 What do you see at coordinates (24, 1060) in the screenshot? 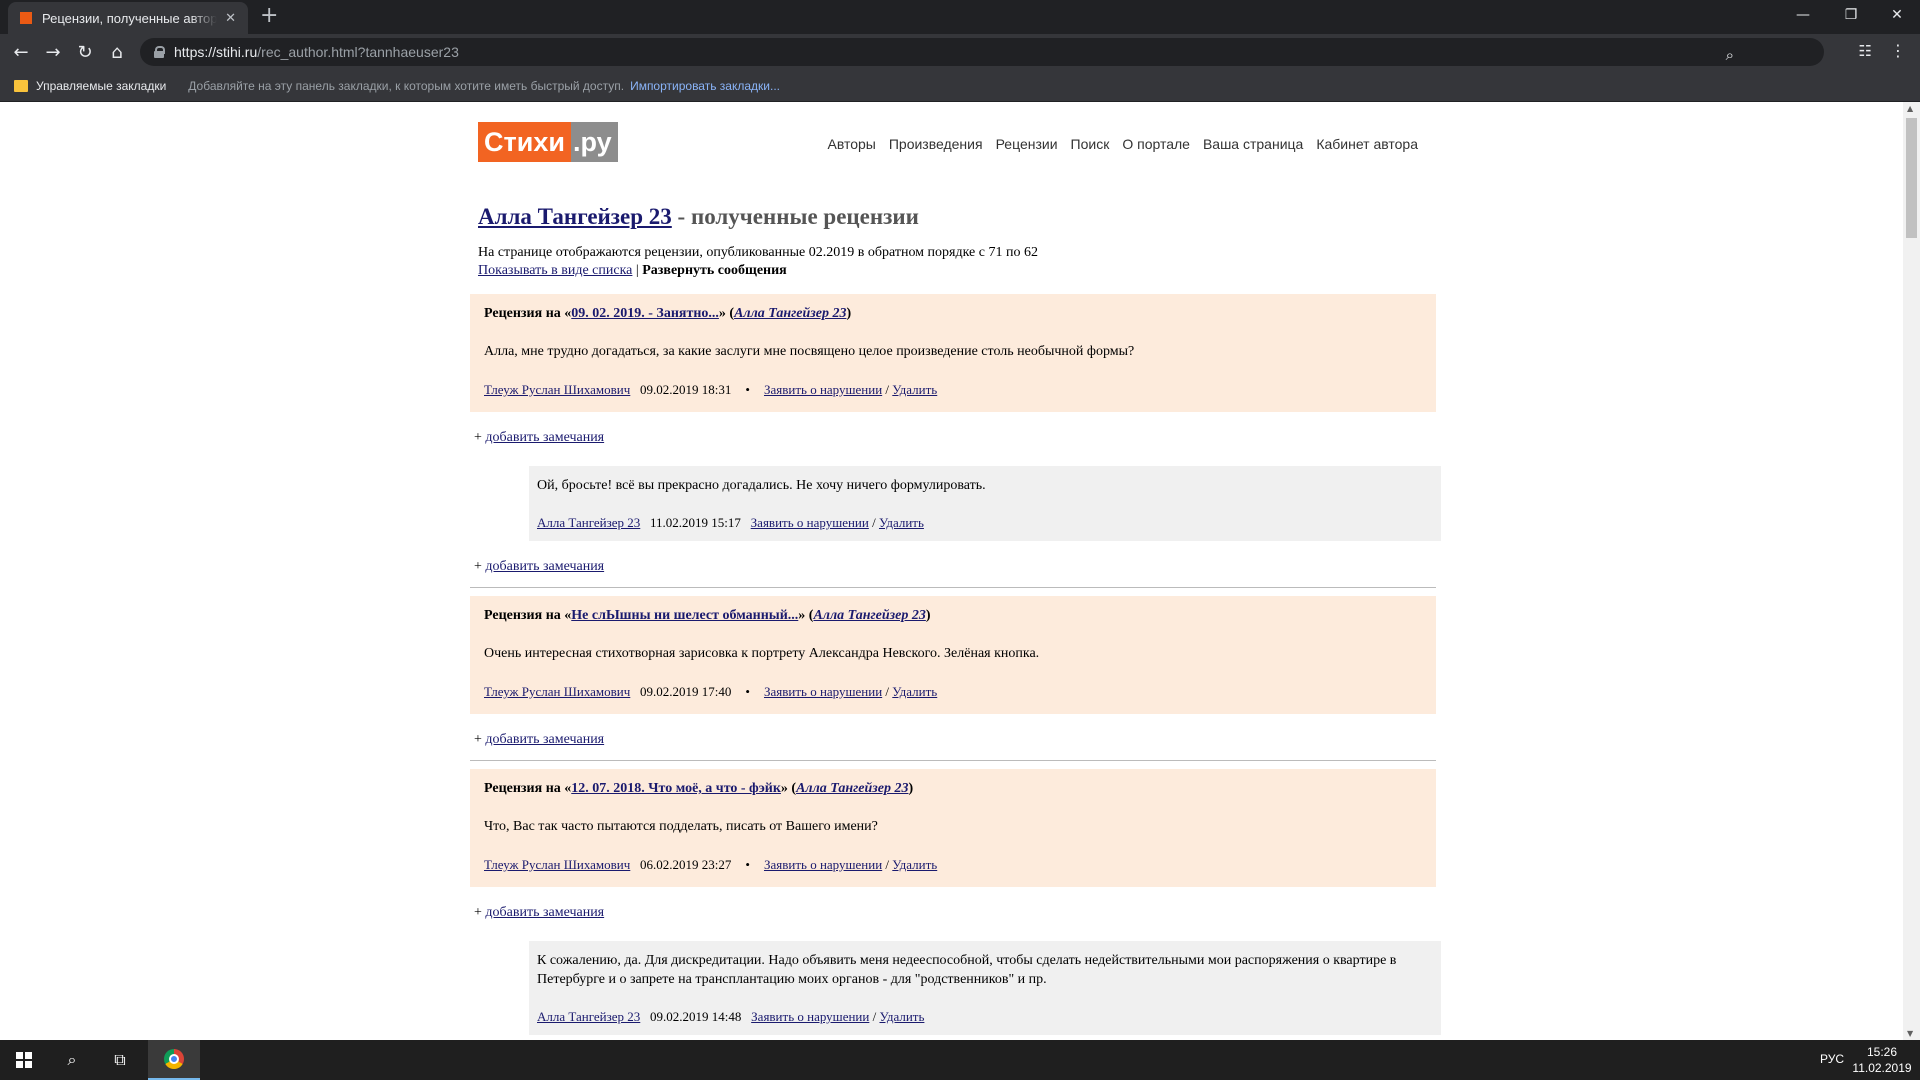
I see `start-button` at bounding box center [24, 1060].